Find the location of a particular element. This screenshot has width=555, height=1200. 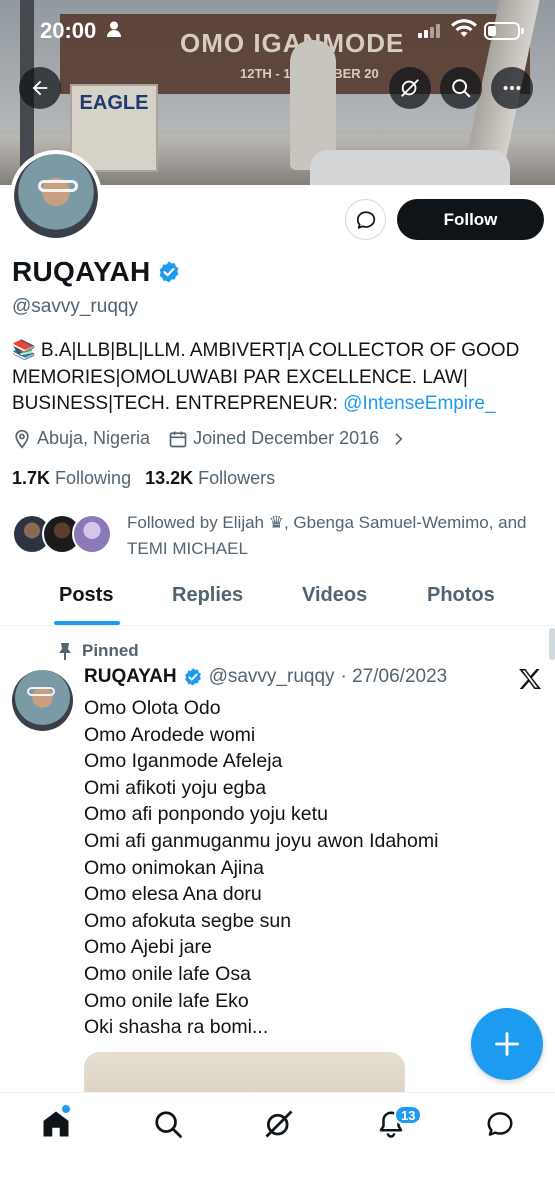

post-date: · 27/06/2023 is located at coordinates (394, 676).